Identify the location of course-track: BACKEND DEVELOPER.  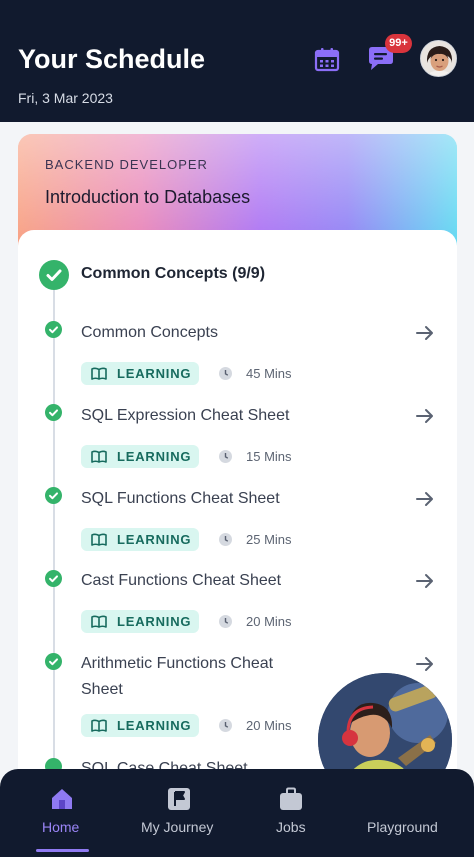
(126, 164).